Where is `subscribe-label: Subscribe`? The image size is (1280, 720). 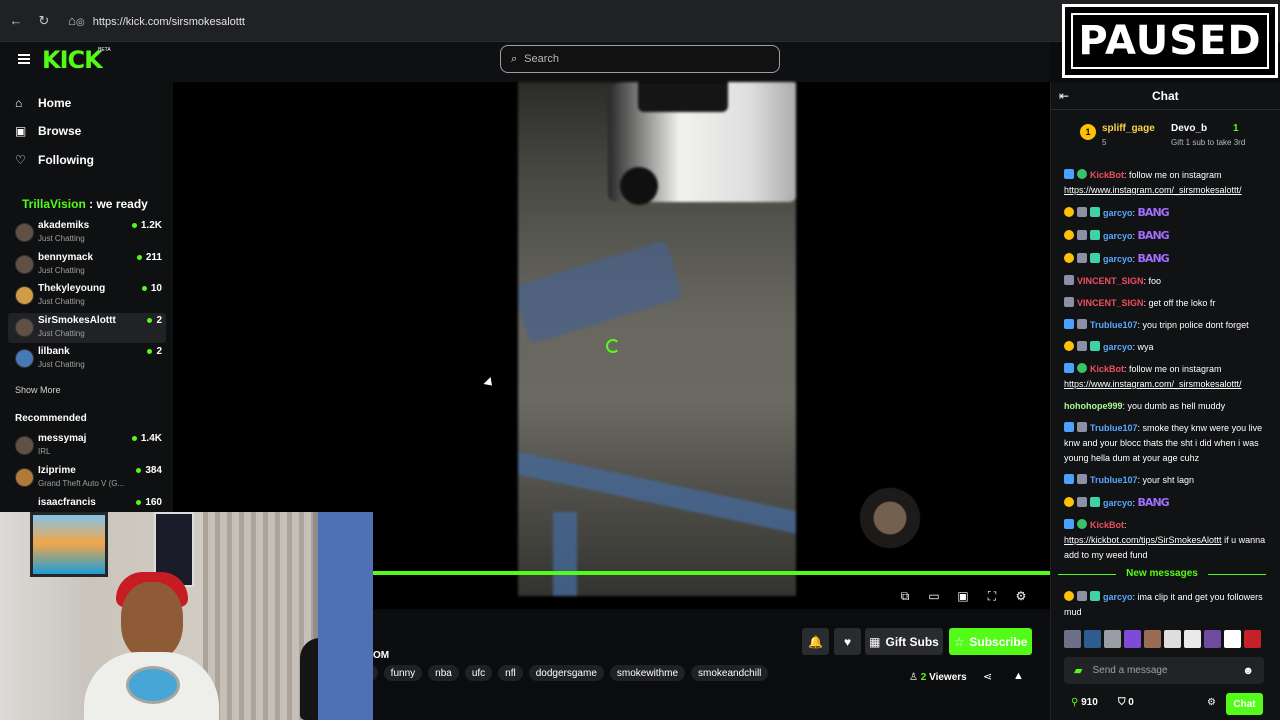 subscribe-label: Subscribe is located at coordinates (998, 641).